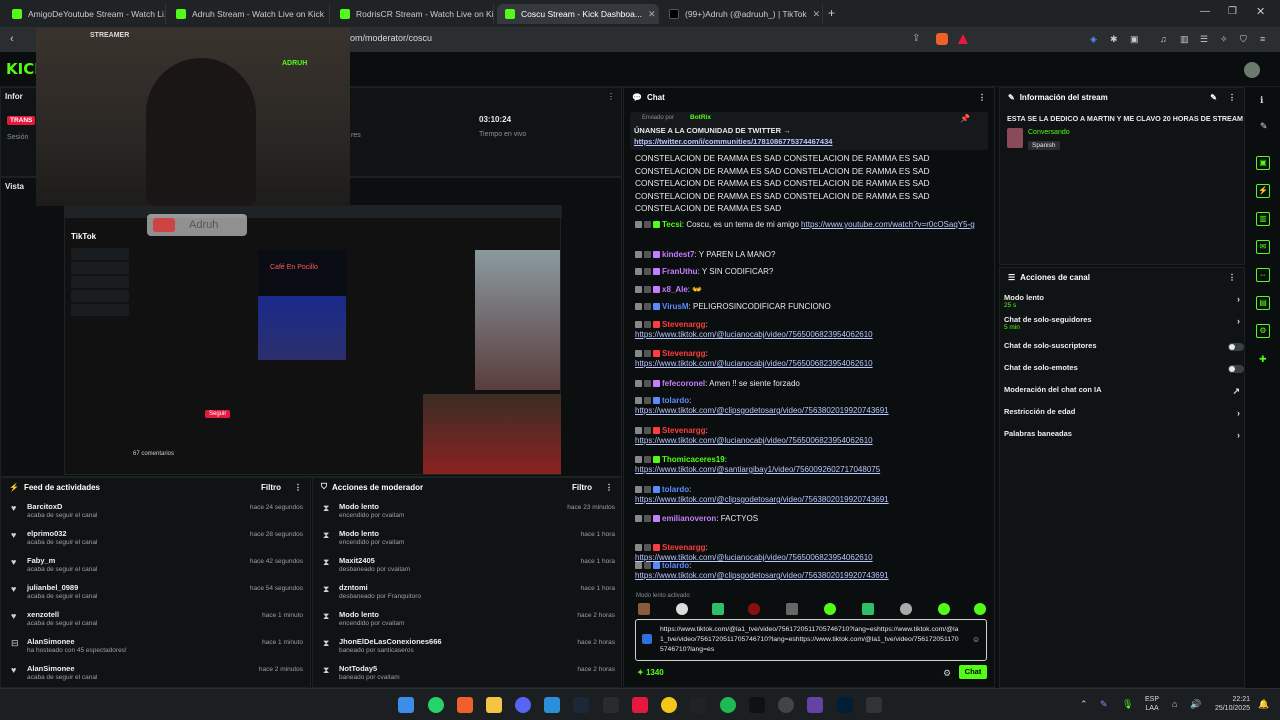  Describe the element at coordinates (757, 705) in the screenshot. I see `tiktok-icon` at that location.